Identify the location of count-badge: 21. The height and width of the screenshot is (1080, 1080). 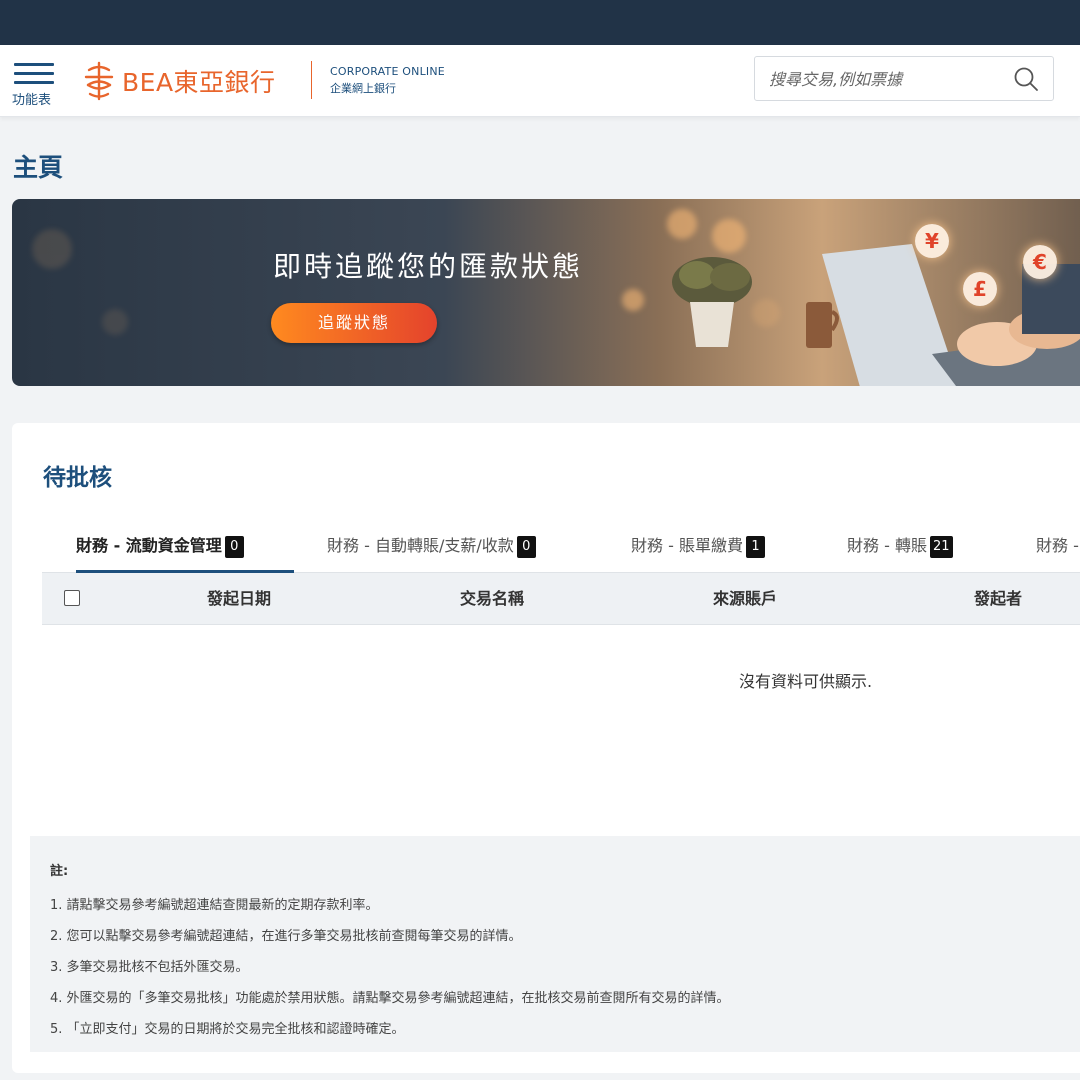
(941, 547).